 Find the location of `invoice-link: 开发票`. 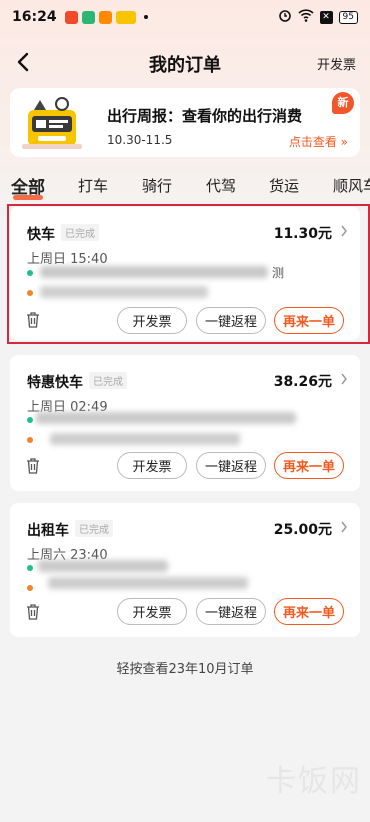

invoice-link: 开发票 is located at coordinates (336, 63).